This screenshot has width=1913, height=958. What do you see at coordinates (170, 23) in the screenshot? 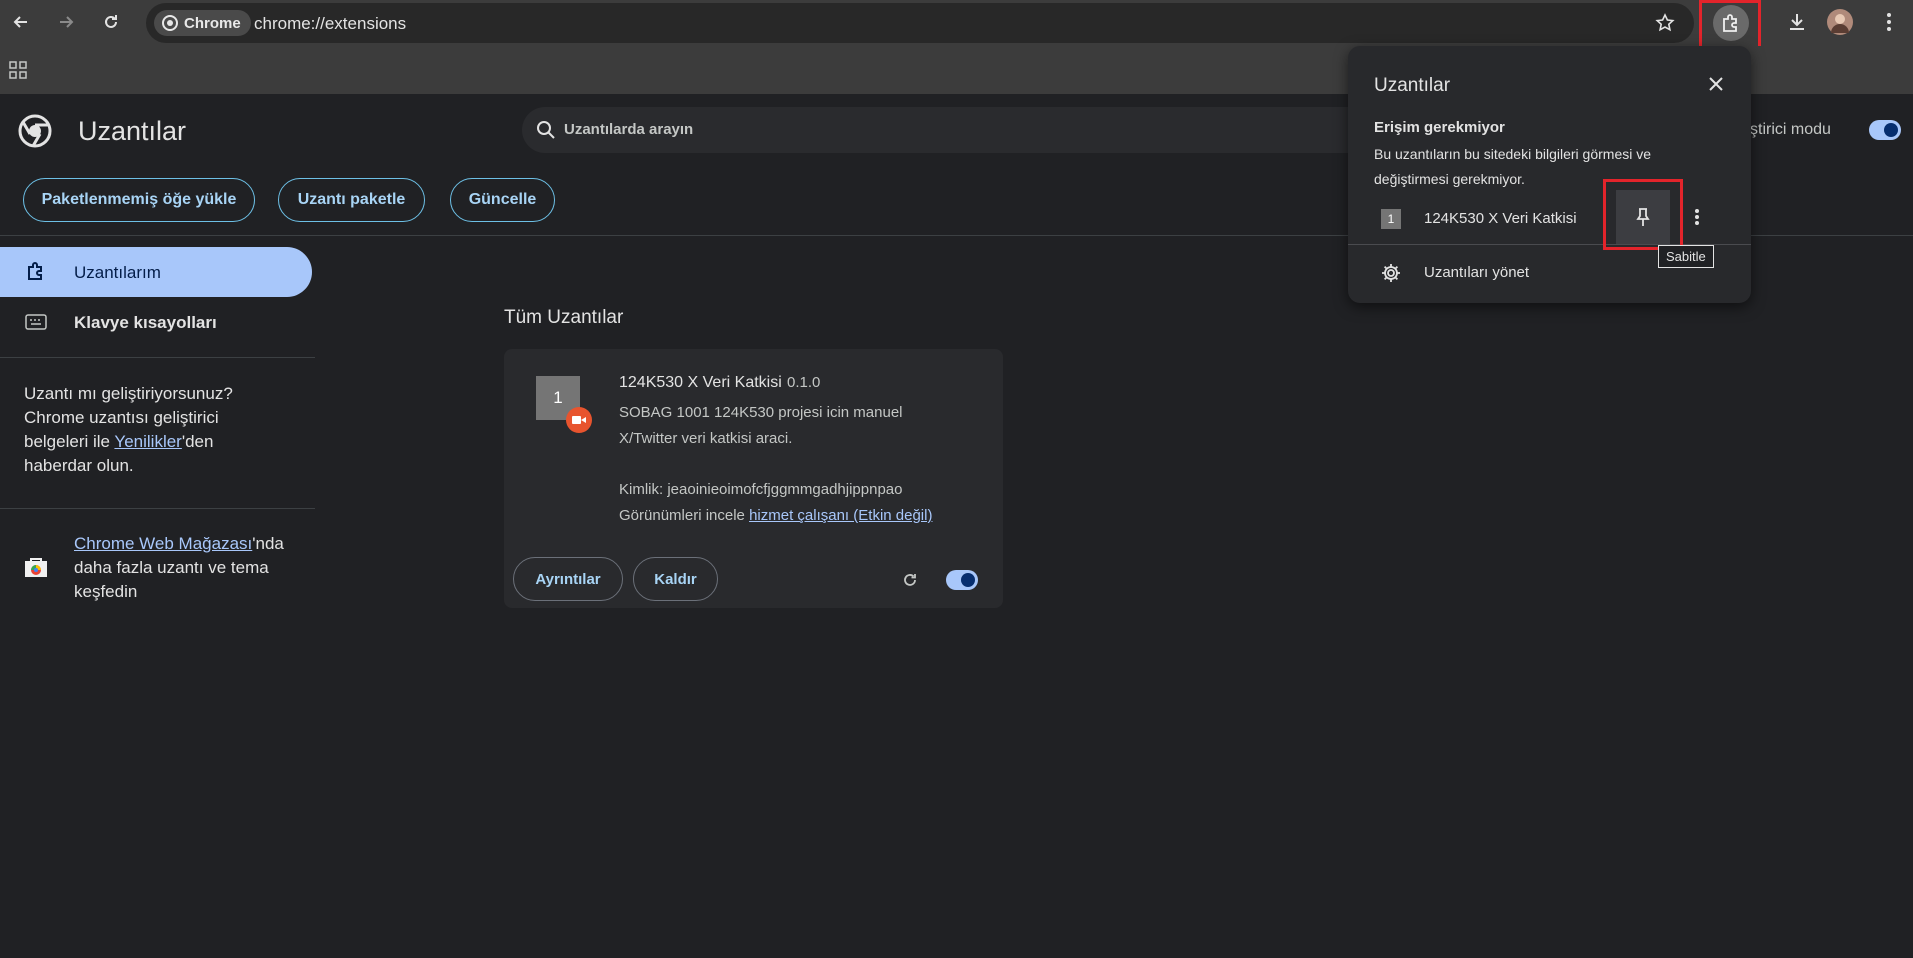
I see `chrome-icon` at bounding box center [170, 23].